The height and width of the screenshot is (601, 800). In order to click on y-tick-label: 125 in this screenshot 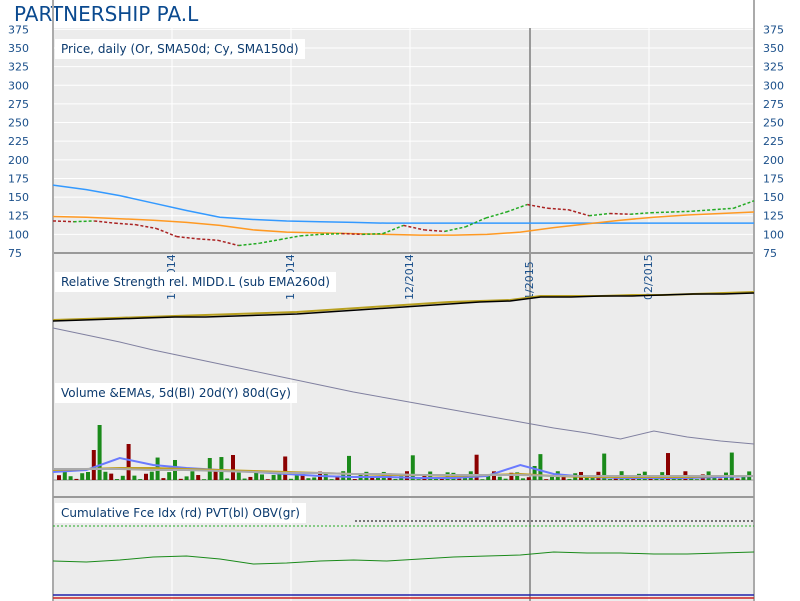, I will do `click(18, 216)`.